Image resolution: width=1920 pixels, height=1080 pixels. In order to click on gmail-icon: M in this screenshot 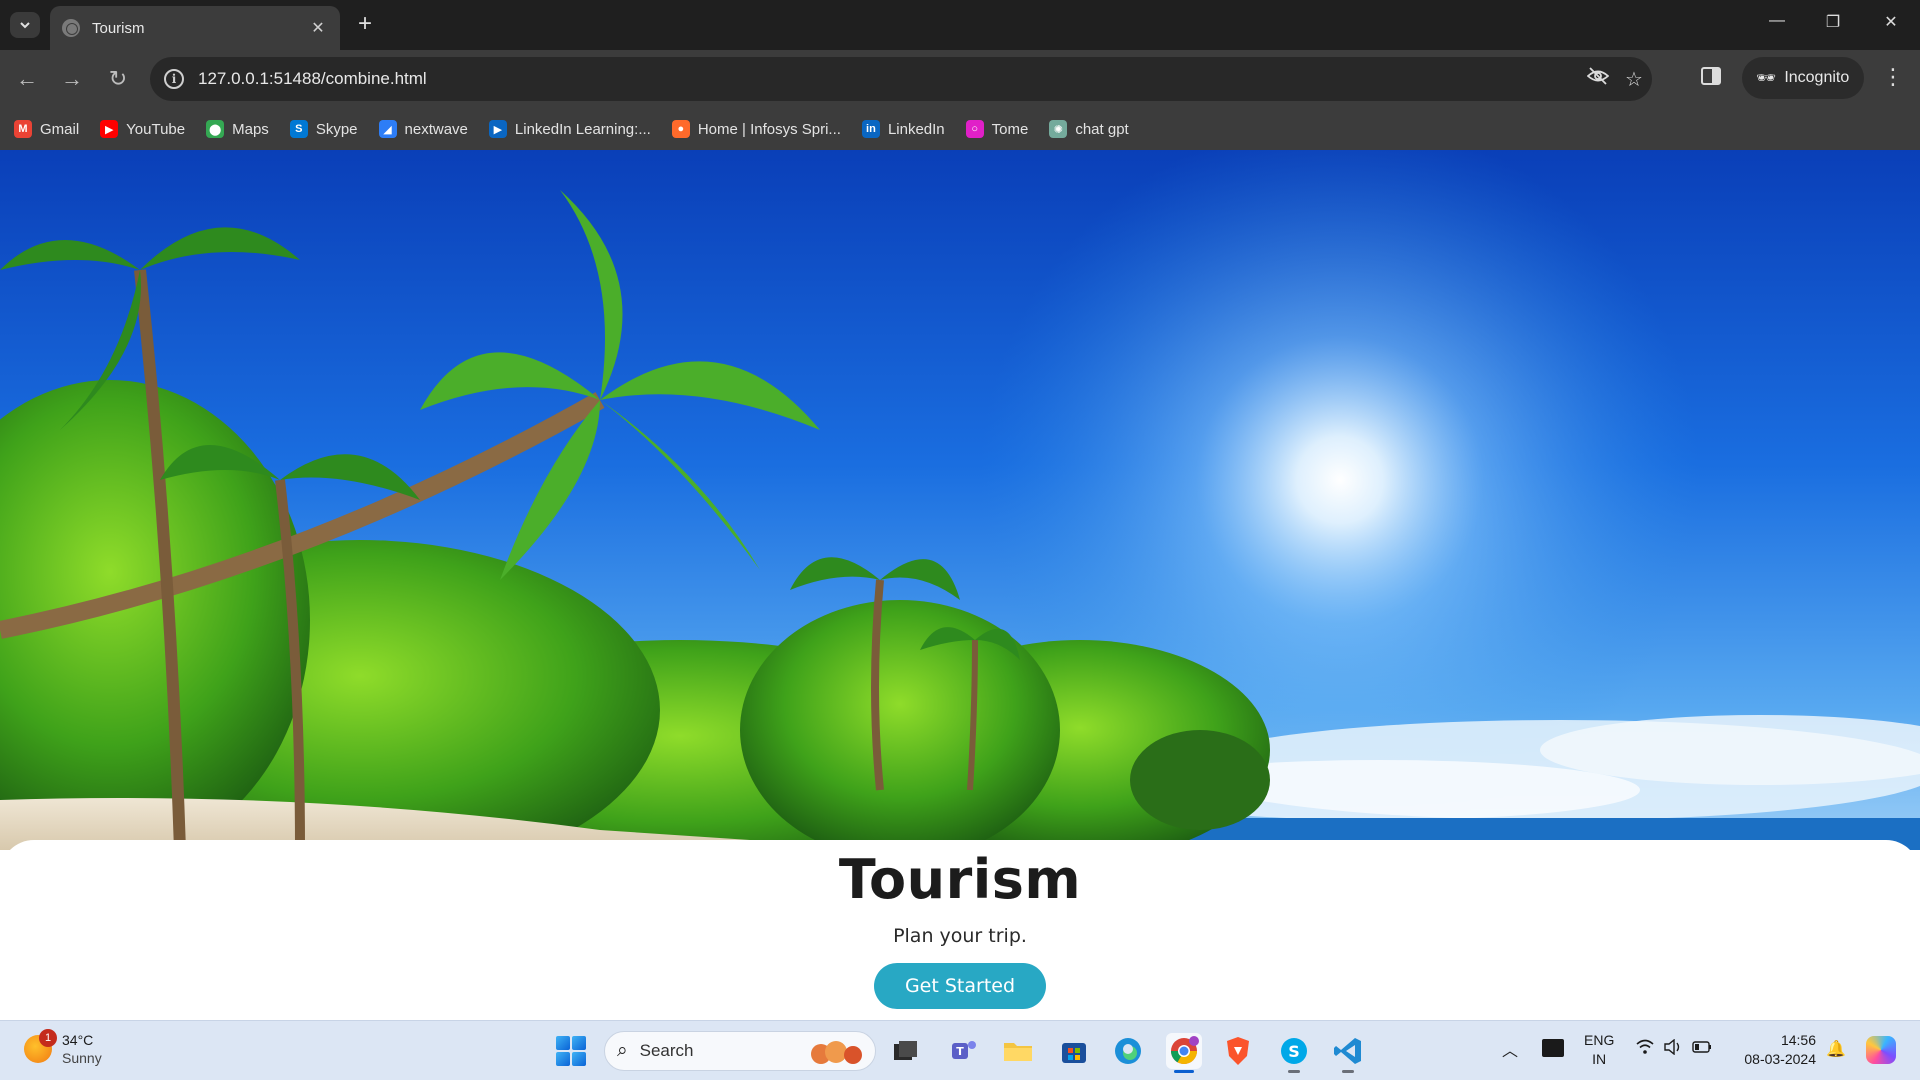, I will do `click(23, 129)`.